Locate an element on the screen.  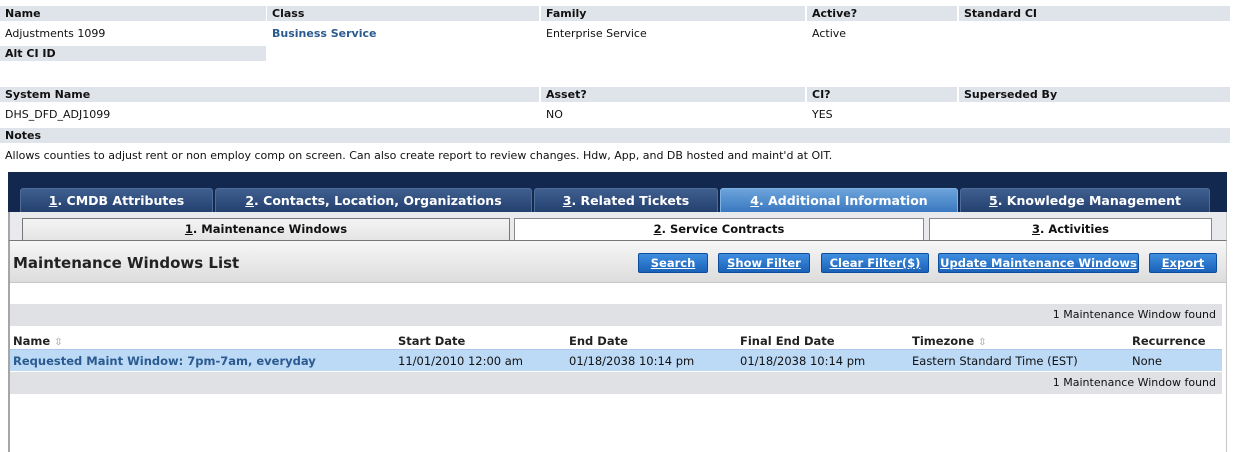
export-button: Export is located at coordinates (1183, 263).